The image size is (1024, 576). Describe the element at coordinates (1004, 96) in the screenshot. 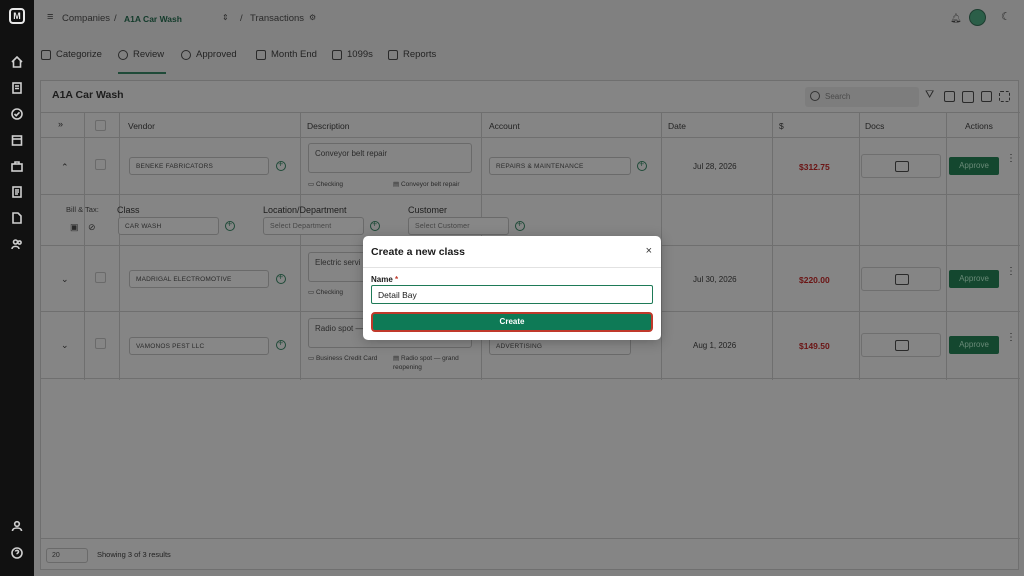

I see `fullscreen-icon` at that location.